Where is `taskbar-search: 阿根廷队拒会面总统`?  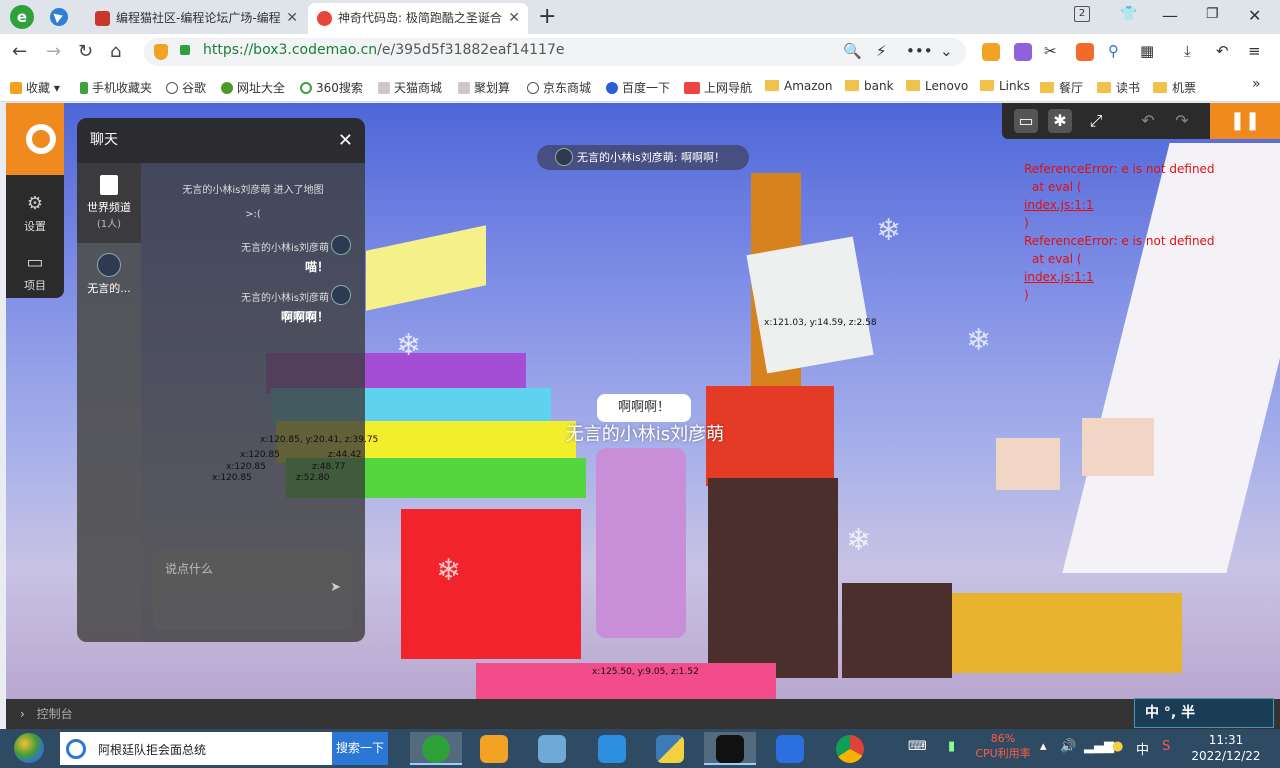
taskbar-search: 阿根廷队拒会面总统 is located at coordinates (196, 748).